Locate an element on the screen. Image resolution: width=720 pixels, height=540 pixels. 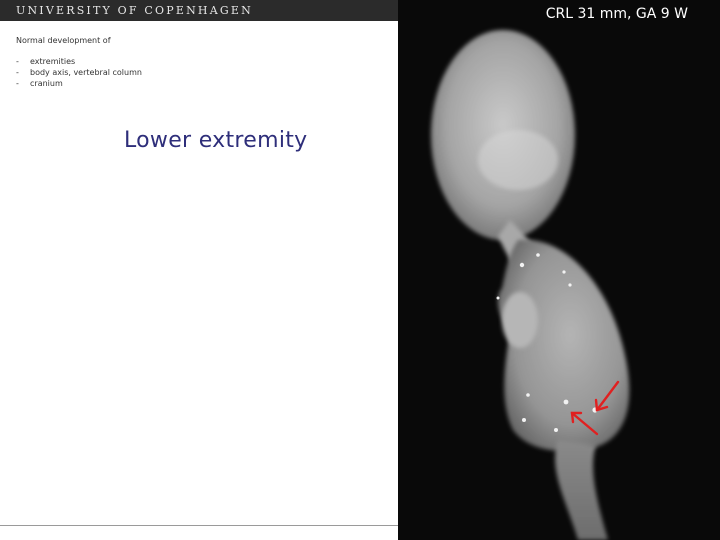
section-title: Lower extremity is located at coordinates (216, 140).